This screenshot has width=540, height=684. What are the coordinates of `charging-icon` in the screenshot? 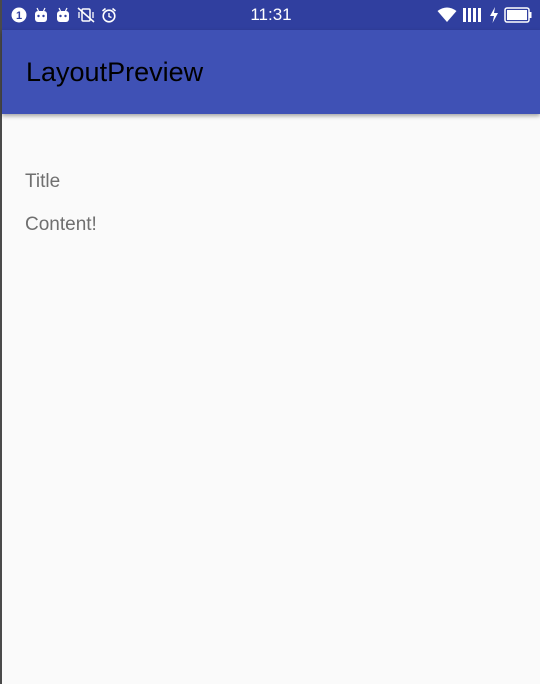 It's located at (494, 15).